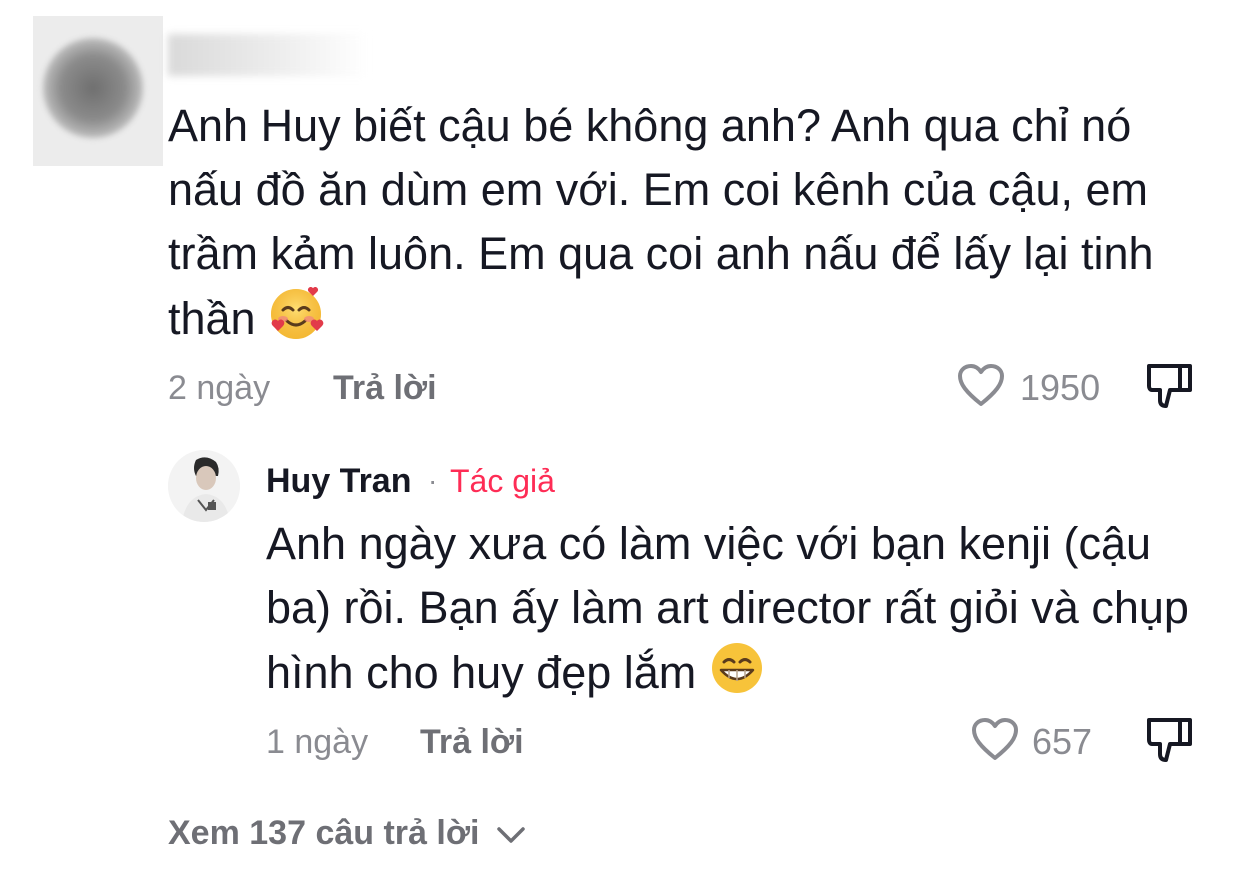  Describe the element at coordinates (472, 742) in the screenshot. I see `reply-reply-button: Trả lời` at that location.